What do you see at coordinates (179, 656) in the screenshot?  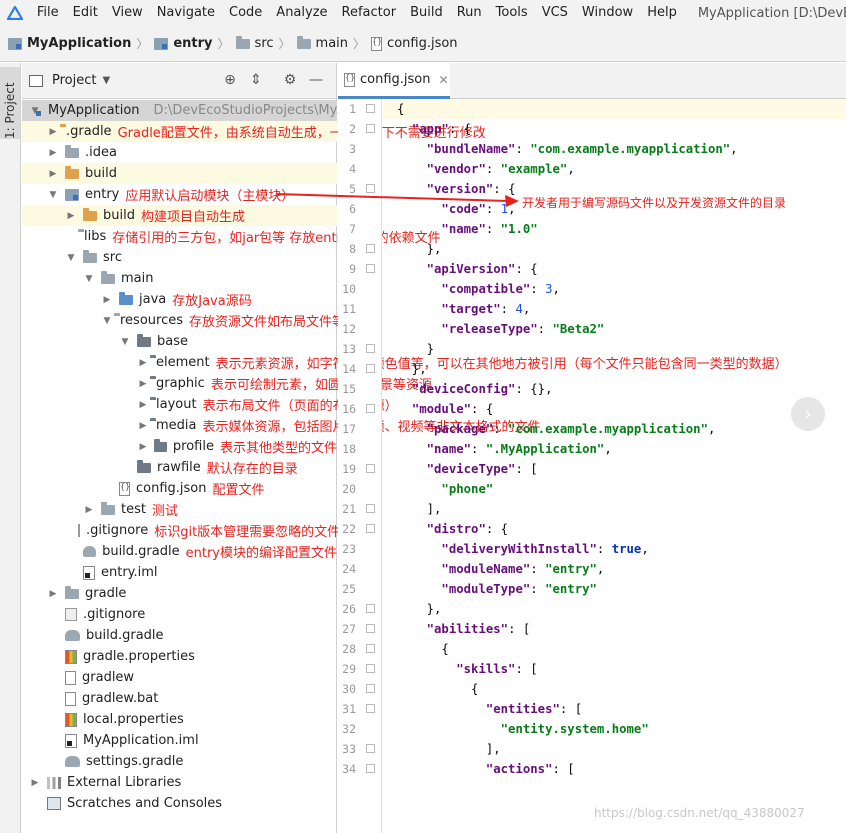 I see `tree-item: gradle.properties` at bounding box center [179, 656].